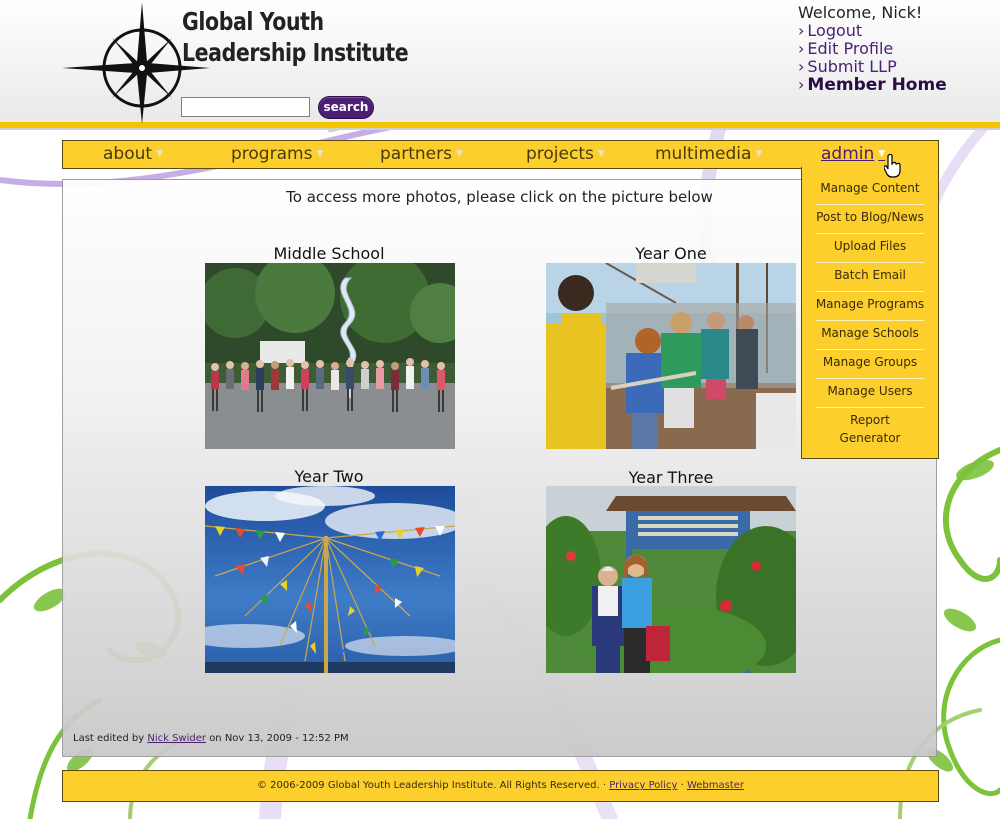 The width and height of the screenshot is (1000, 819). What do you see at coordinates (876, 85) in the screenshot?
I see `member-home-link: Member Home` at bounding box center [876, 85].